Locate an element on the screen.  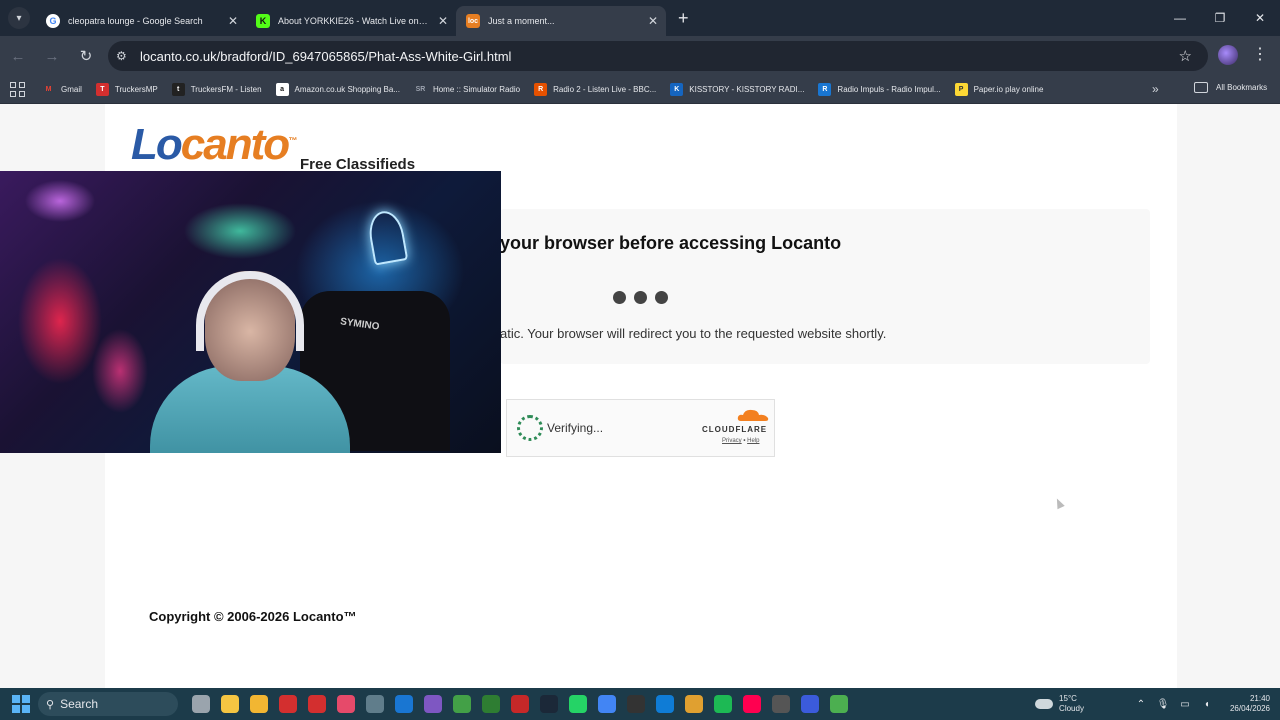
copyright-text: Copyright © 2006-2026 Locanto™ is located at coordinates (253, 616).